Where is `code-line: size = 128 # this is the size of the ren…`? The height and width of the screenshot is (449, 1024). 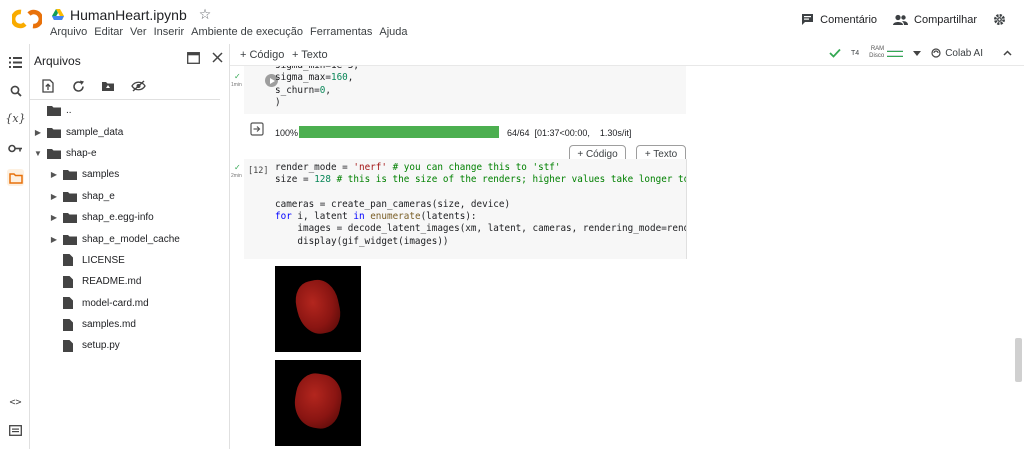
code-line: size = 128 # this is the size of the ren… is located at coordinates (480, 180).